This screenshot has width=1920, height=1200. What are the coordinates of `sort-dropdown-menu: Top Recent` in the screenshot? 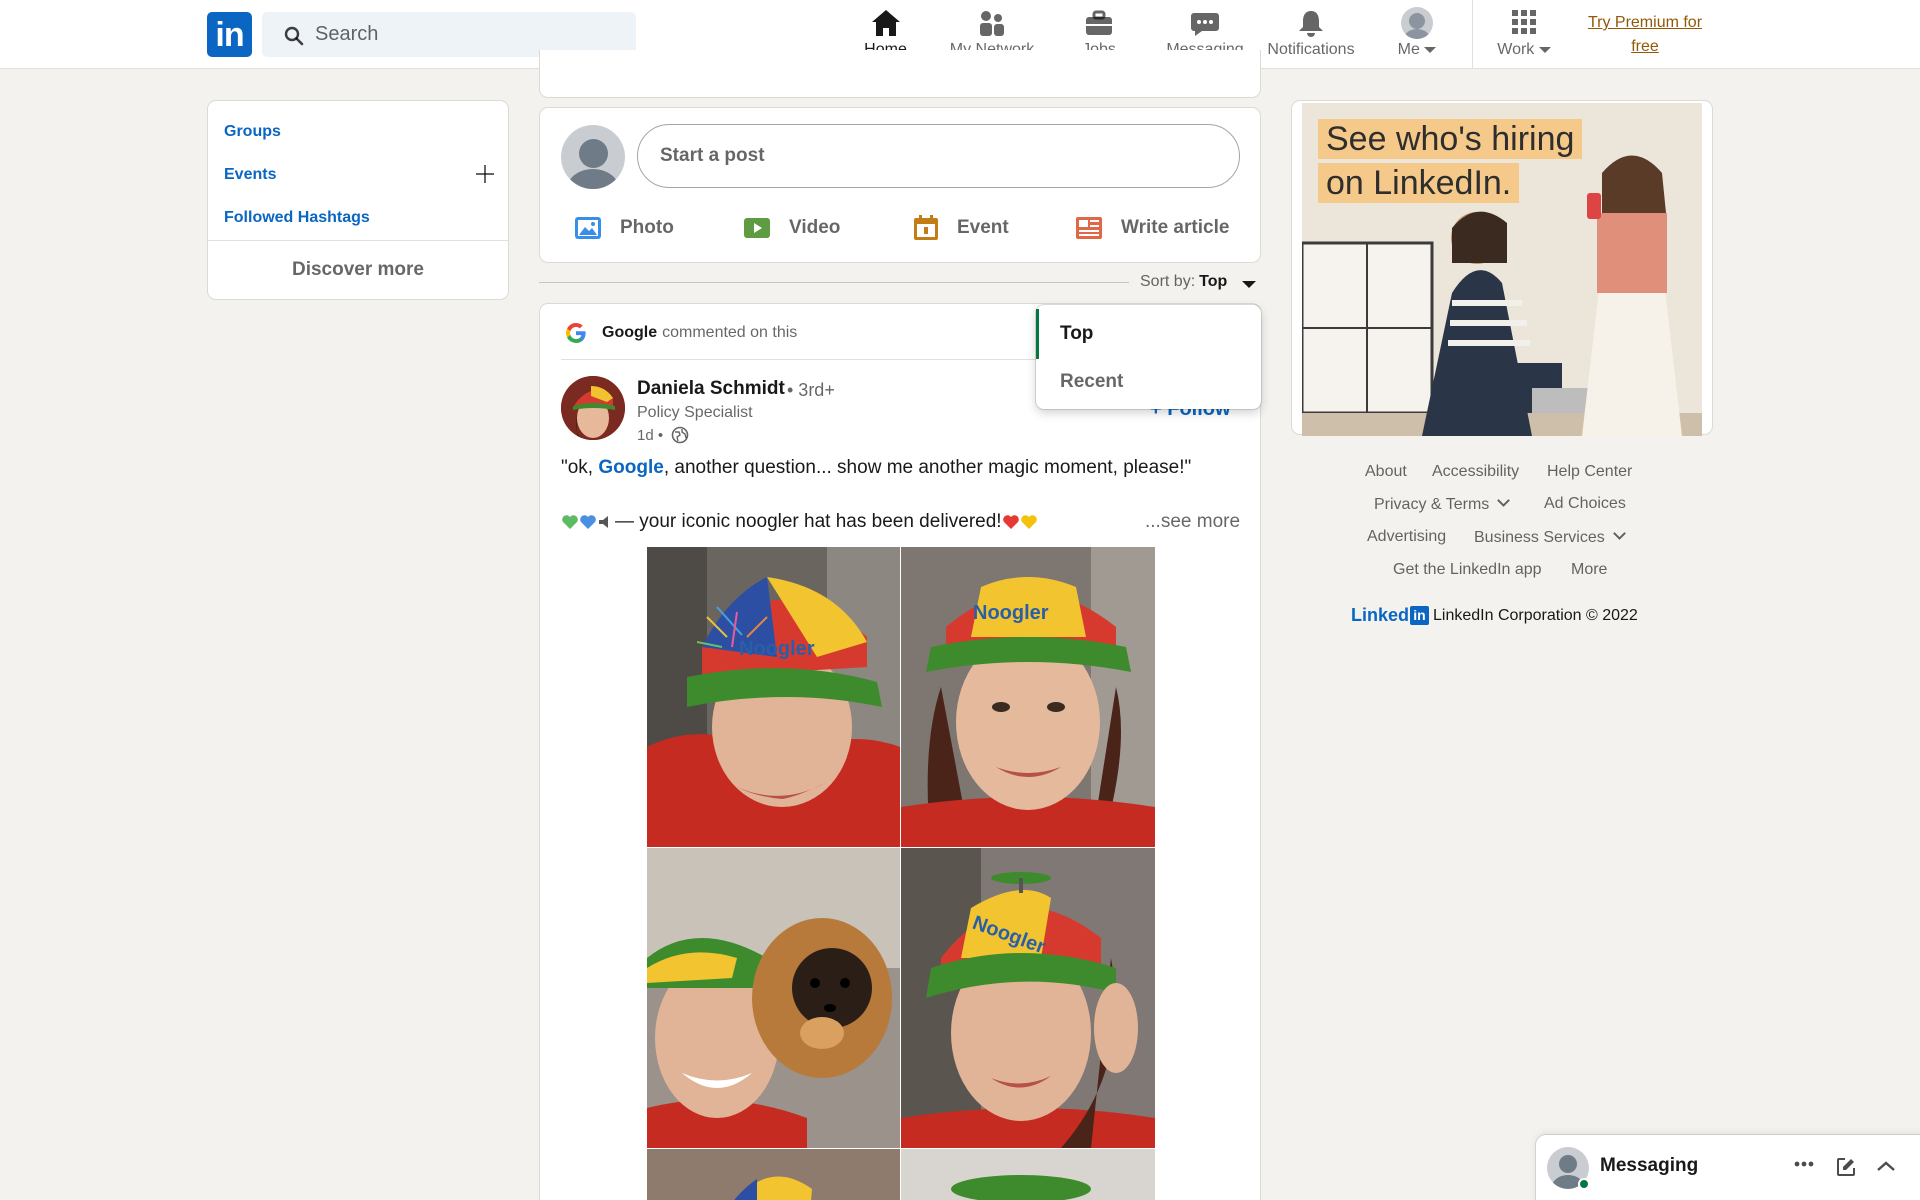 It's located at (1148, 357).